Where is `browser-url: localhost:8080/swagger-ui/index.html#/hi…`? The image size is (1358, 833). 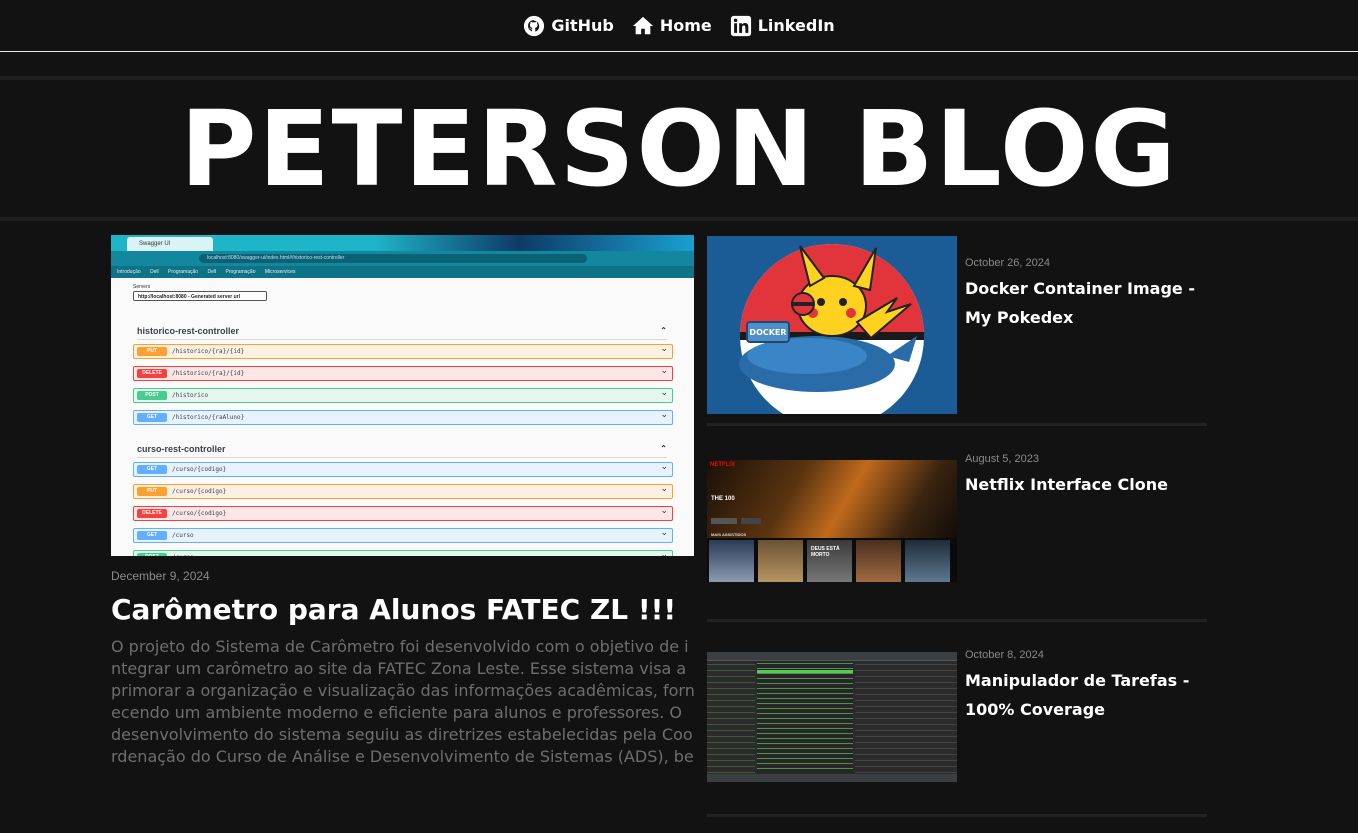
browser-url: localhost:8080/swagger-ui/index.html#/hi… is located at coordinates (393, 258).